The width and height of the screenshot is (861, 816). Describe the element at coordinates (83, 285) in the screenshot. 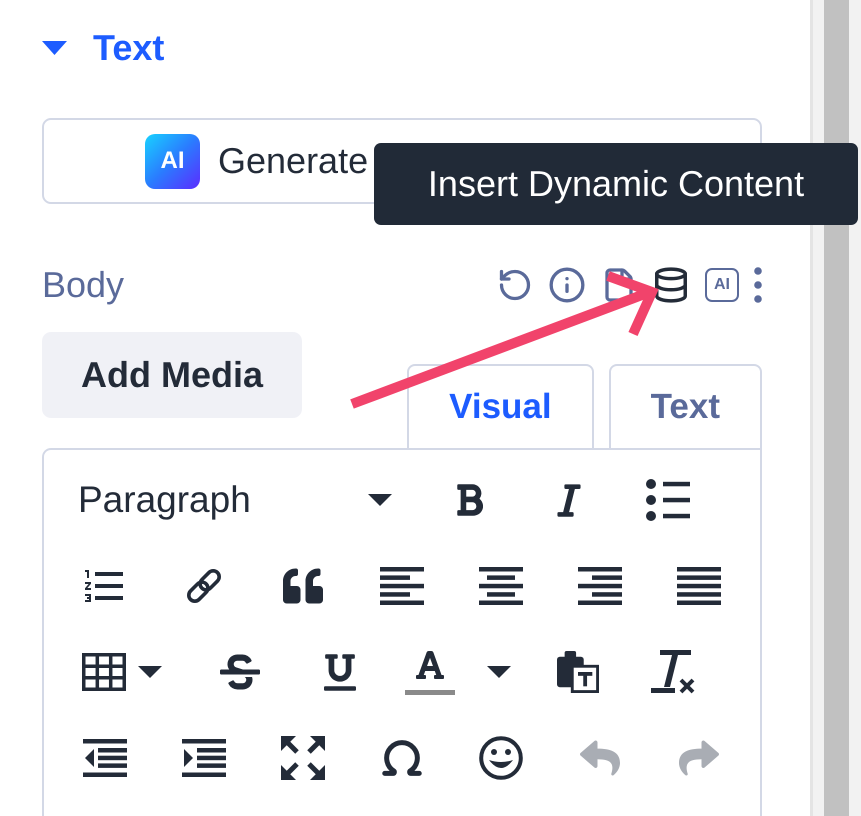

I see `field-label: Body` at that location.